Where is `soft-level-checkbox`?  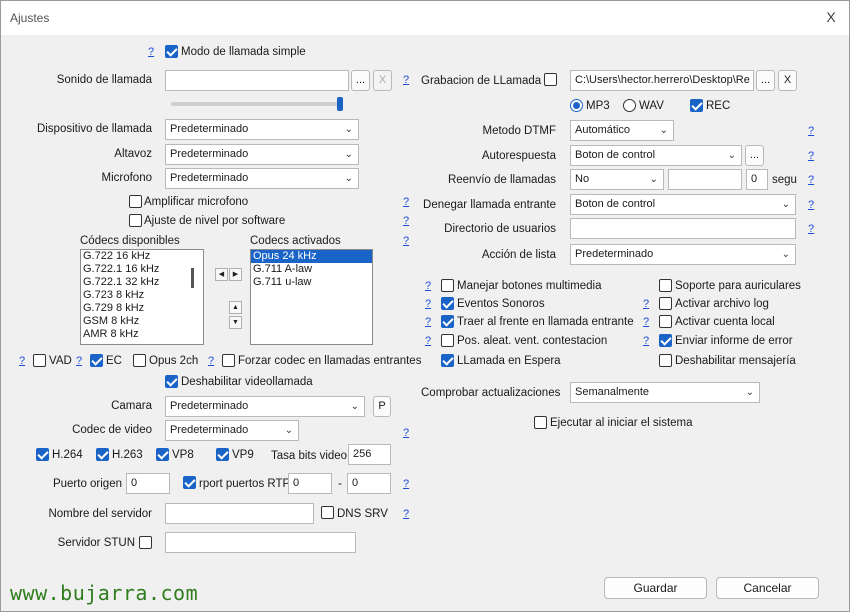 soft-level-checkbox is located at coordinates (135, 220).